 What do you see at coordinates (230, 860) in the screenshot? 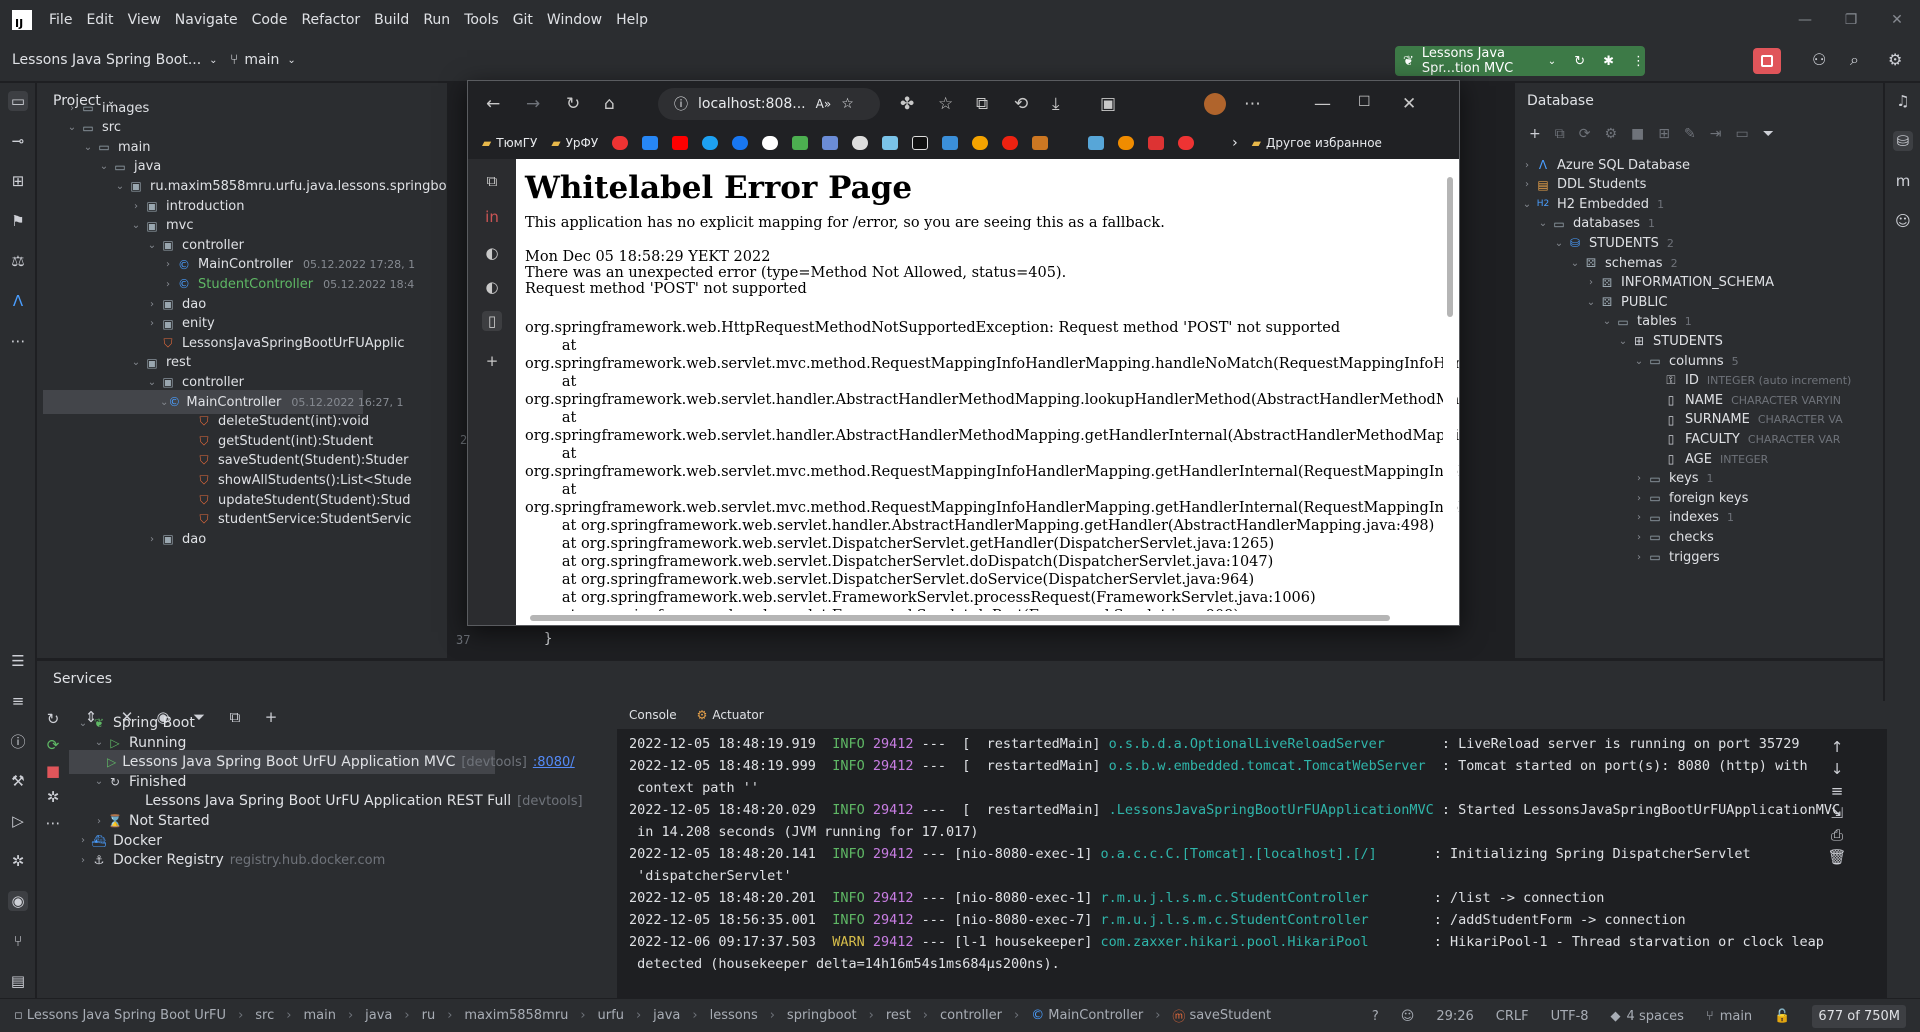
I see `service-tree-item: › ⚓ Docker Registry registry.hub.docker.com` at bounding box center [230, 860].